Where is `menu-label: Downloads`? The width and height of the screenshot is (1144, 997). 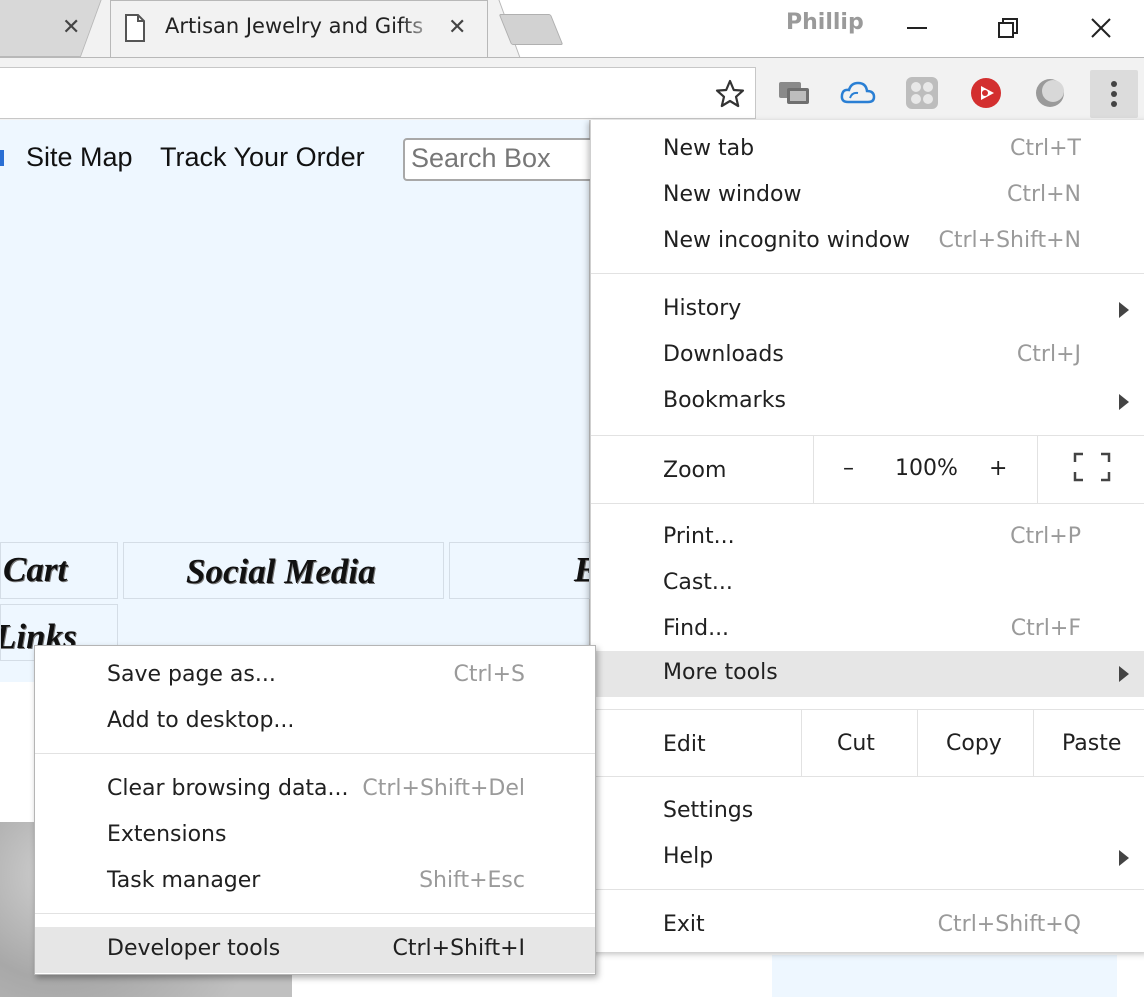 menu-label: Downloads is located at coordinates (723, 354).